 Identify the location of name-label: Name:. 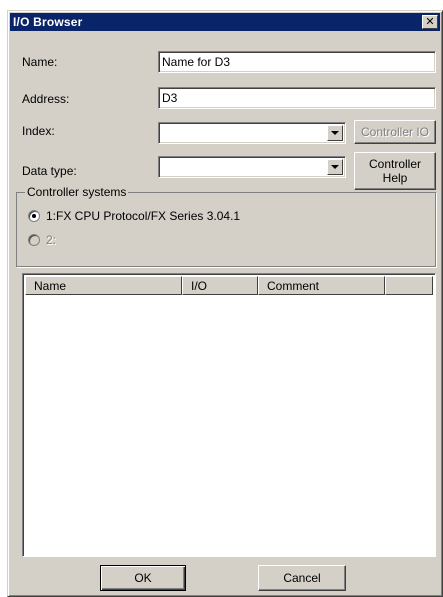
(40, 62).